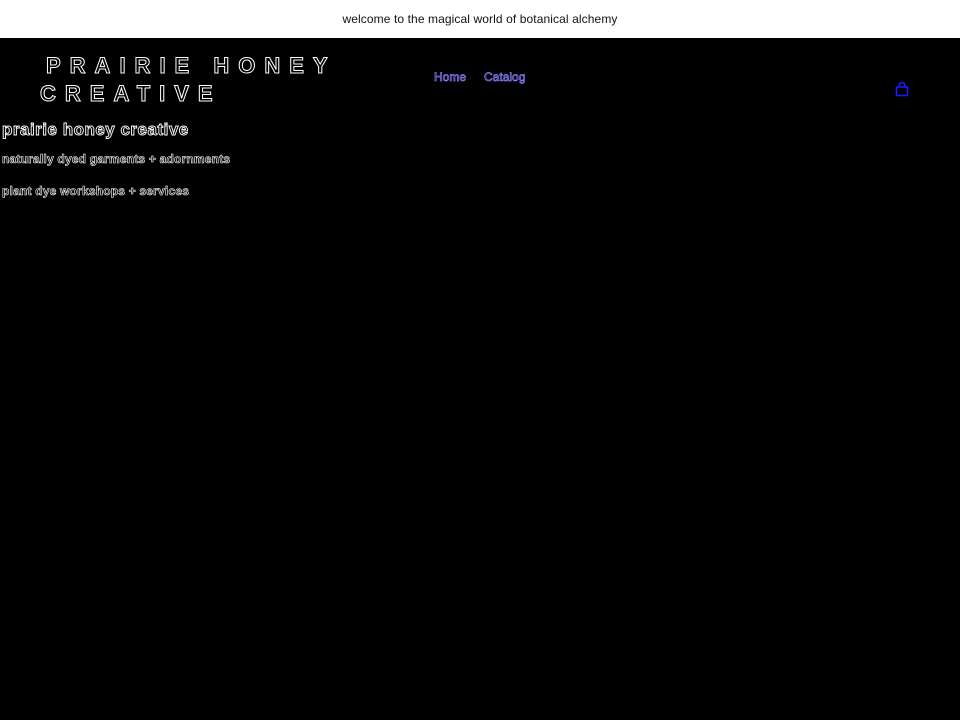  What do you see at coordinates (902, 89) in the screenshot?
I see `shopping-bag-icon` at bounding box center [902, 89].